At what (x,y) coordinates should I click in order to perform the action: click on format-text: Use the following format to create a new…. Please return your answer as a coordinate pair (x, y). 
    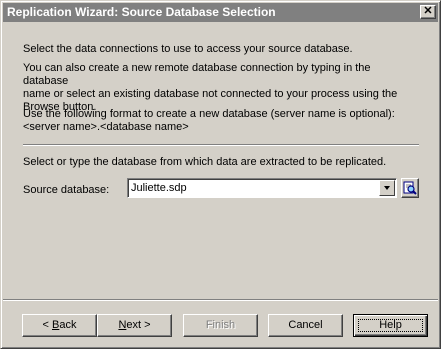
    Looking at the image, I should click on (209, 120).